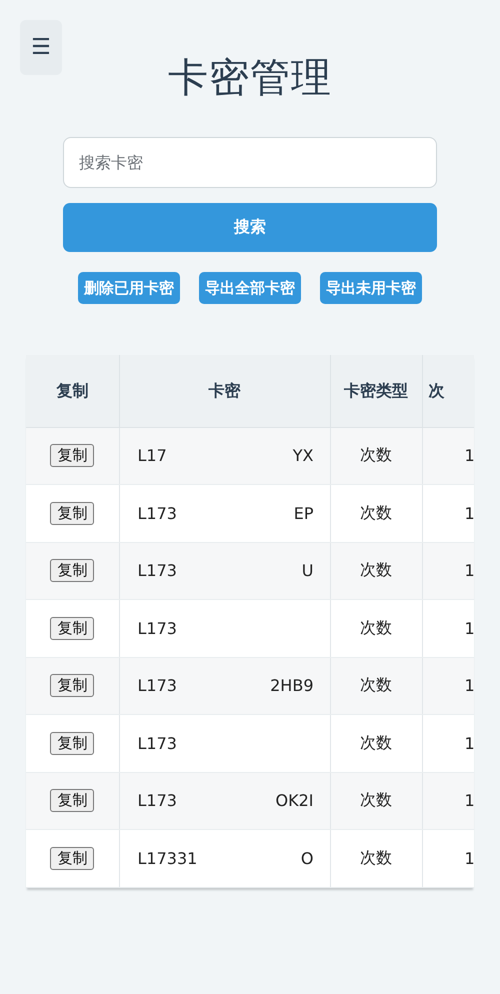 The image size is (500, 994). Describe the element at coordinates (250, 162) in the screenshot. I see `search-field: 搜索卡密` at that location.